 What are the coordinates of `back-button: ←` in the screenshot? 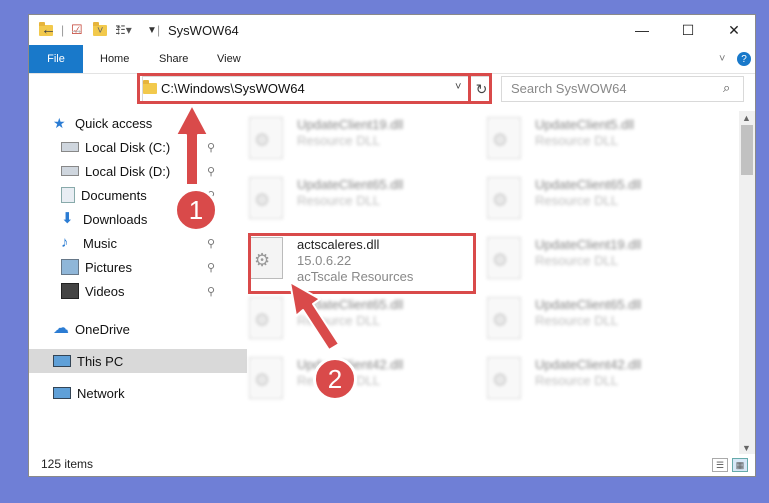 It's located at (48, 29).